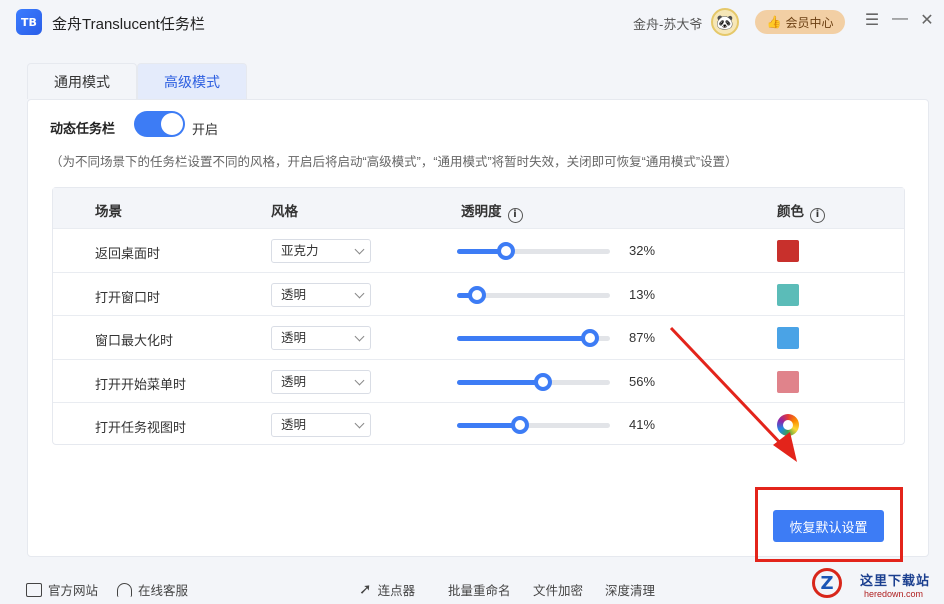  I want to click on scene-label: 打开窗口时, so click(128, 297).